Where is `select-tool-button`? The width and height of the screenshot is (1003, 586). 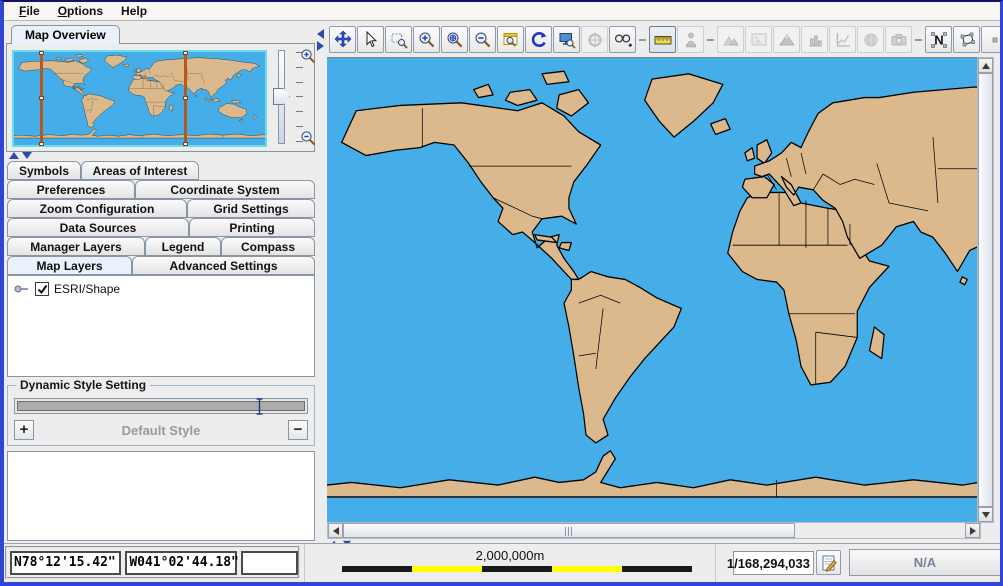
select-tool-button is located at coordinates (370, 39).